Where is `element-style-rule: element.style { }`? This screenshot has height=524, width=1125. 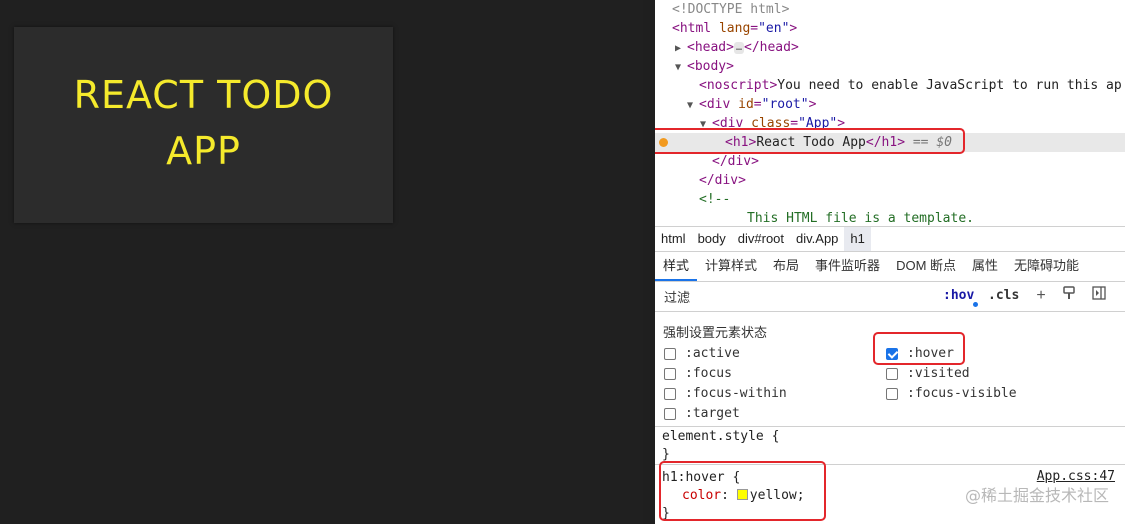
element-style-rule: element.style { } is located at coordinates (890, 446).